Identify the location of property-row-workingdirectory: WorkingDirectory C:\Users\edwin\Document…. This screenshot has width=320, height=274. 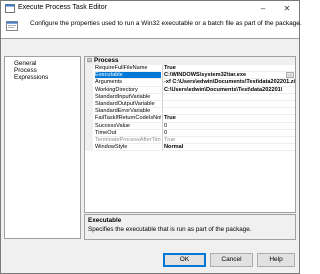
(190, 90).